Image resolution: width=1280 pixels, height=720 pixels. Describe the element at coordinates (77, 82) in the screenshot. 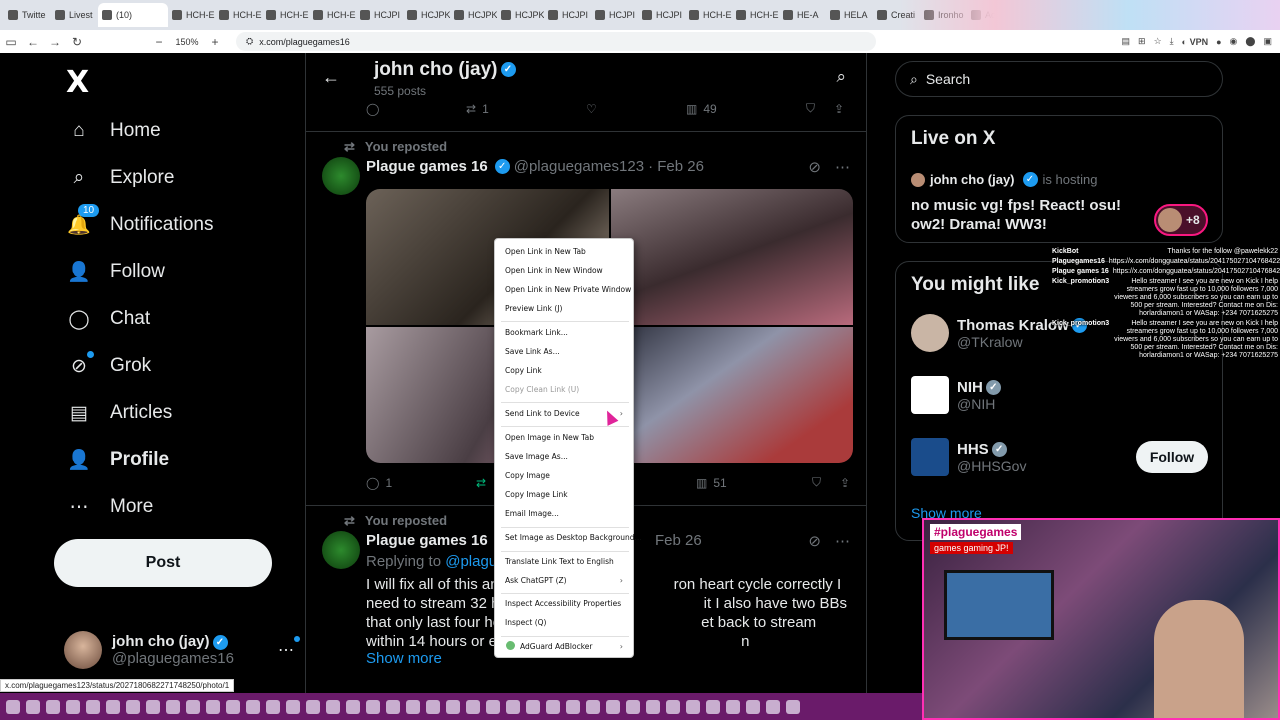

I see `x-logo: X` at that location.